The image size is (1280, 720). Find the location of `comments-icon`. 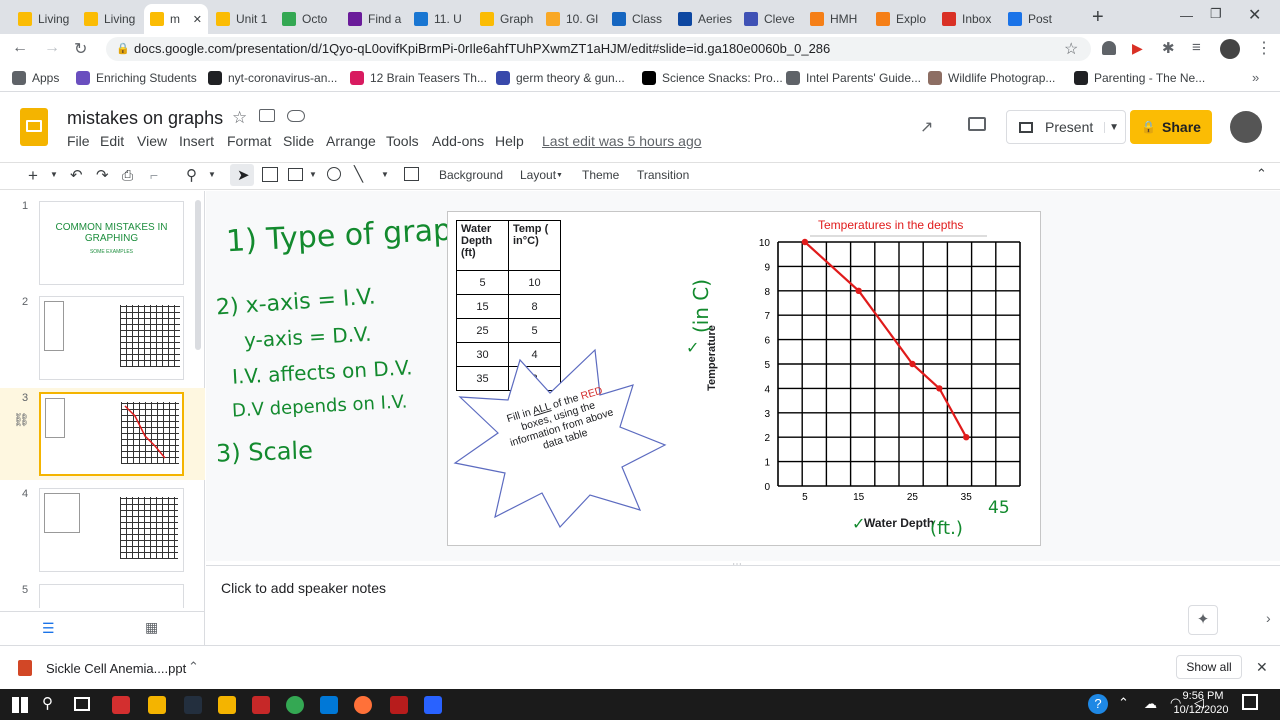

comments-icon is located at coordinates (977, 124).